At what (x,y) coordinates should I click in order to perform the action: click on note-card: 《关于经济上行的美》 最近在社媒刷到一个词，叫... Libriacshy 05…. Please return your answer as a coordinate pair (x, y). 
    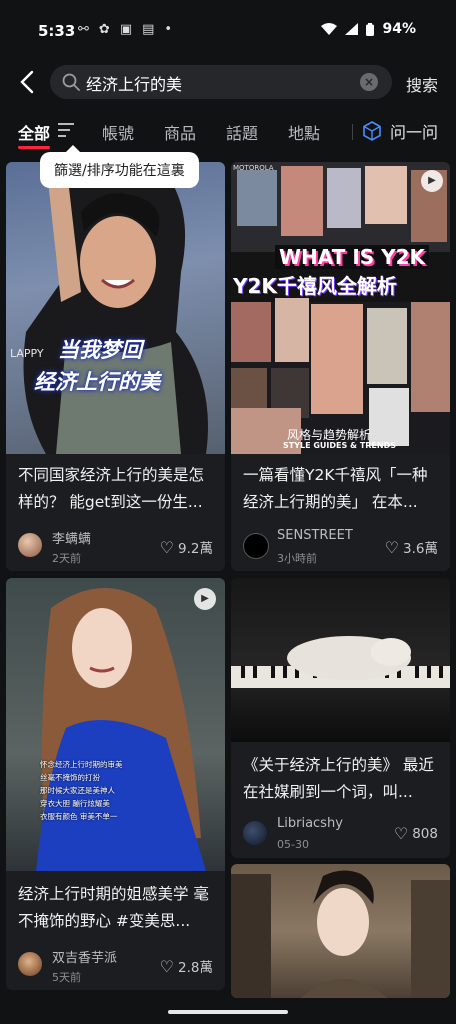
    Looking at the image, I should click on (340, 718).